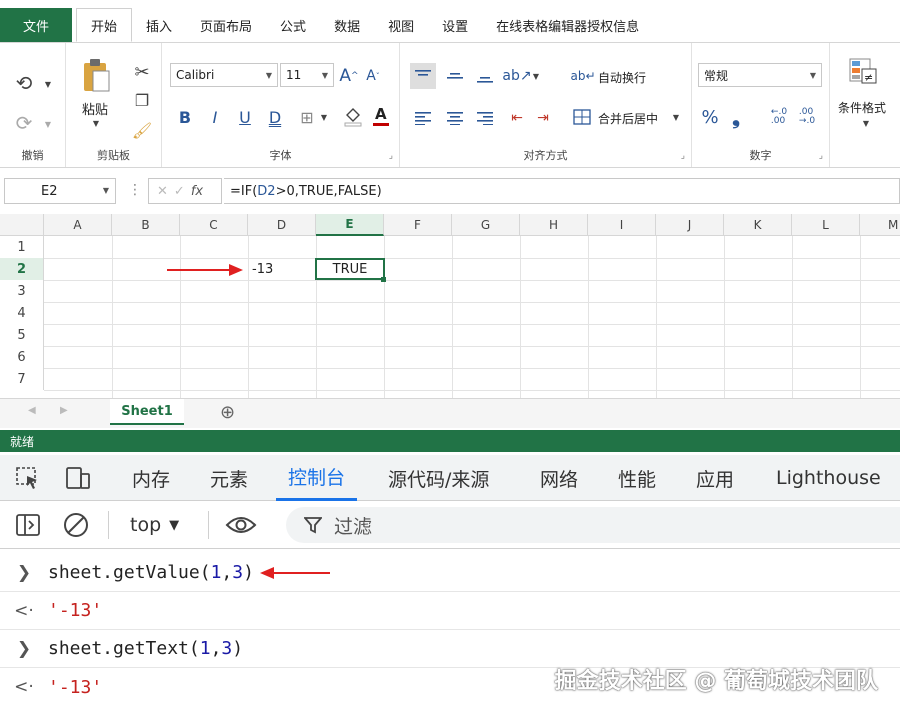  What do you see at coordinates (622, 225) in the screenshot?
I see `col-header-i: I` at bounding box center [622, 225].